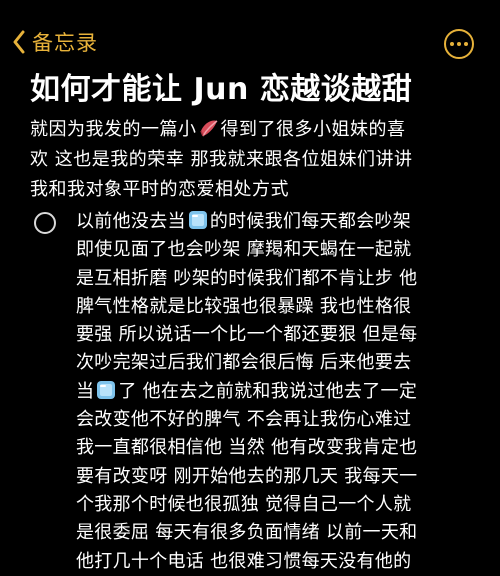  I want to click on body-line: 他打几十个电话 也很难习惯每天没有他的, so click(244, 561).